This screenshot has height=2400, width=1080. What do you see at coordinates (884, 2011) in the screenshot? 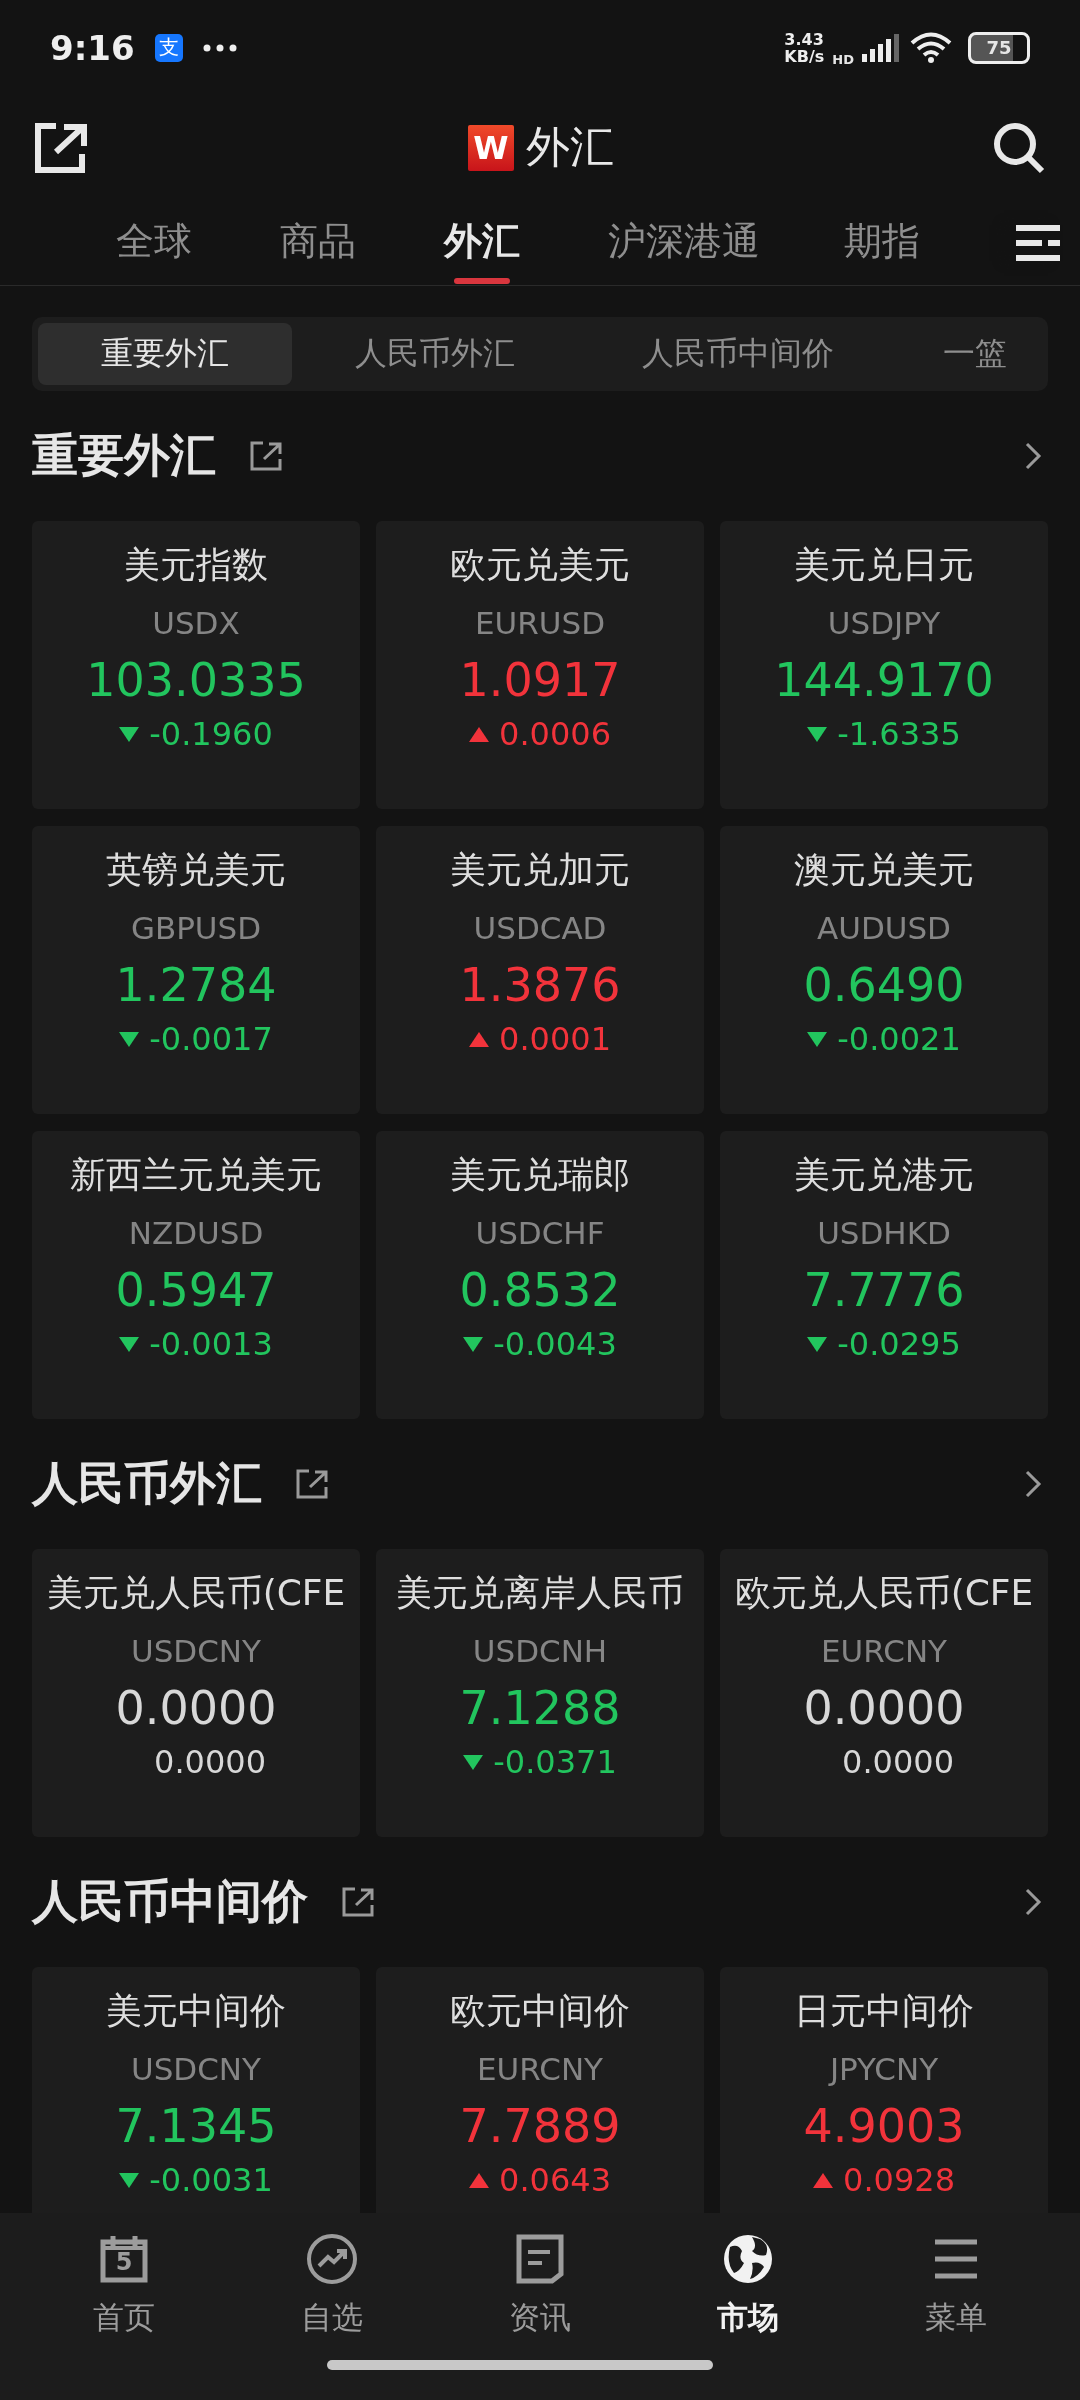
I see `pair-name: 日元中间价` at bounding box center [884, 2011].